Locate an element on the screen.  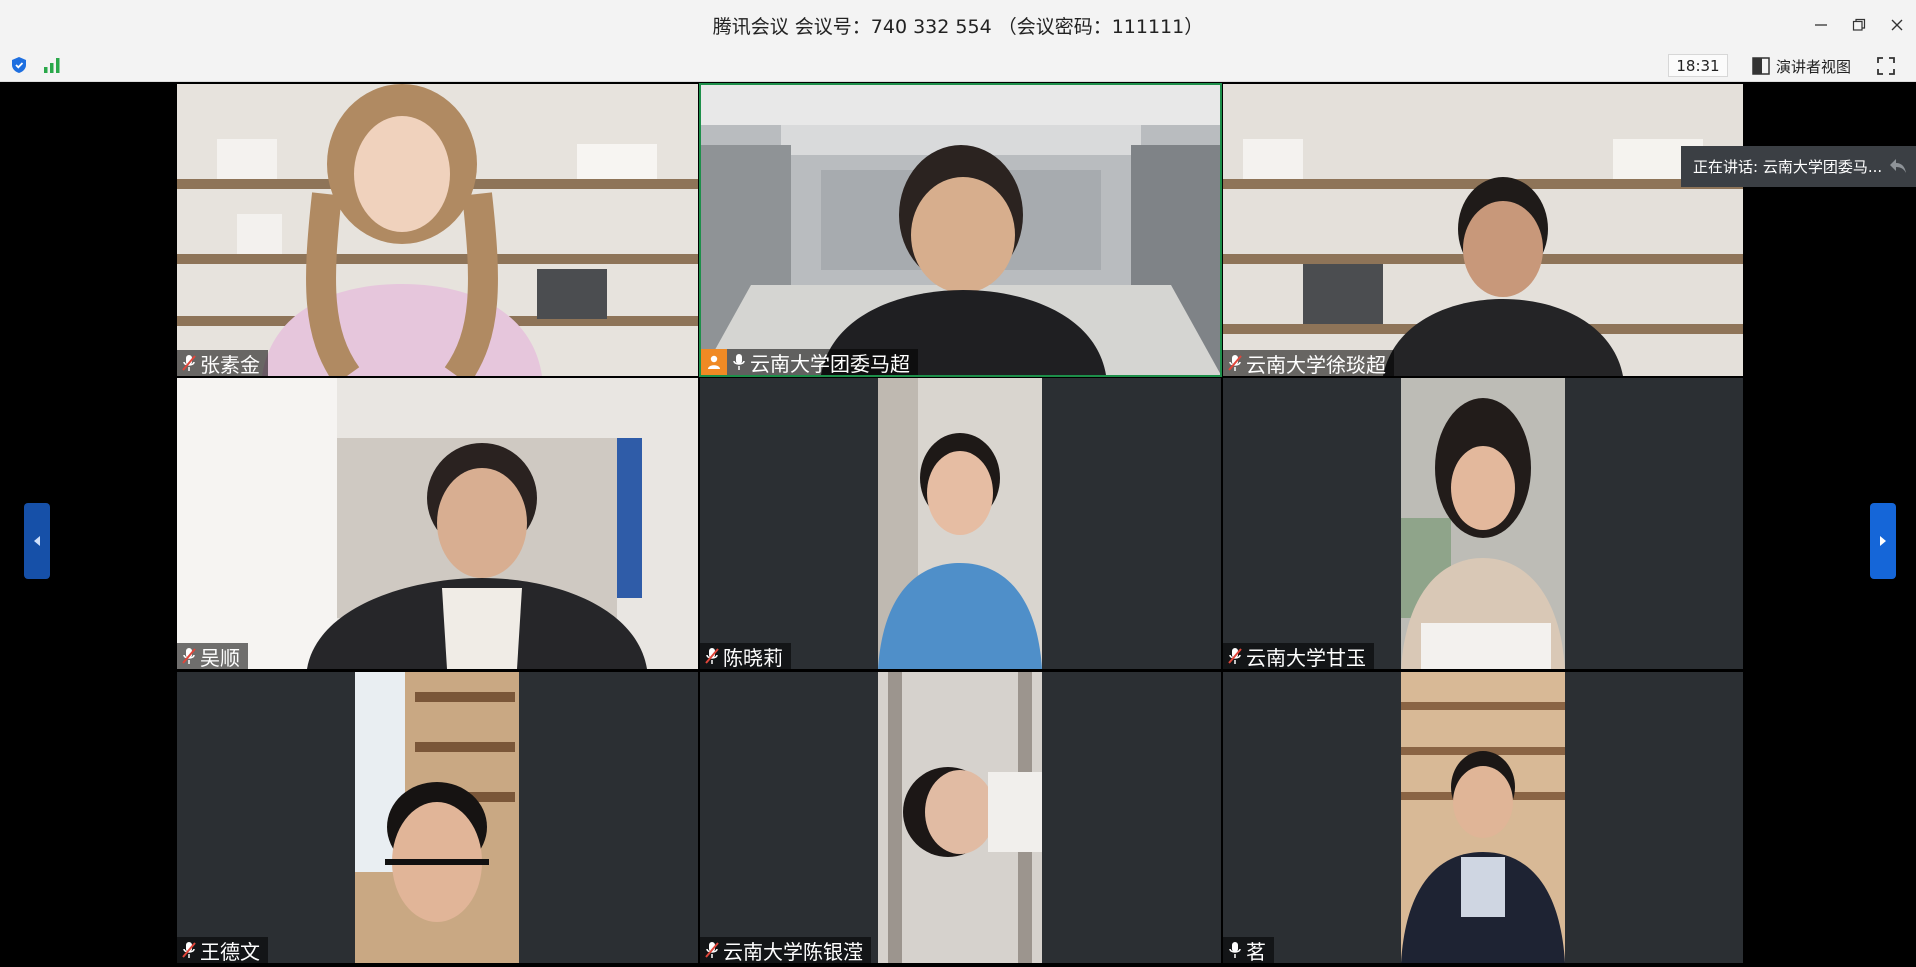
previous-page-button is located at coordinates (37, 541).